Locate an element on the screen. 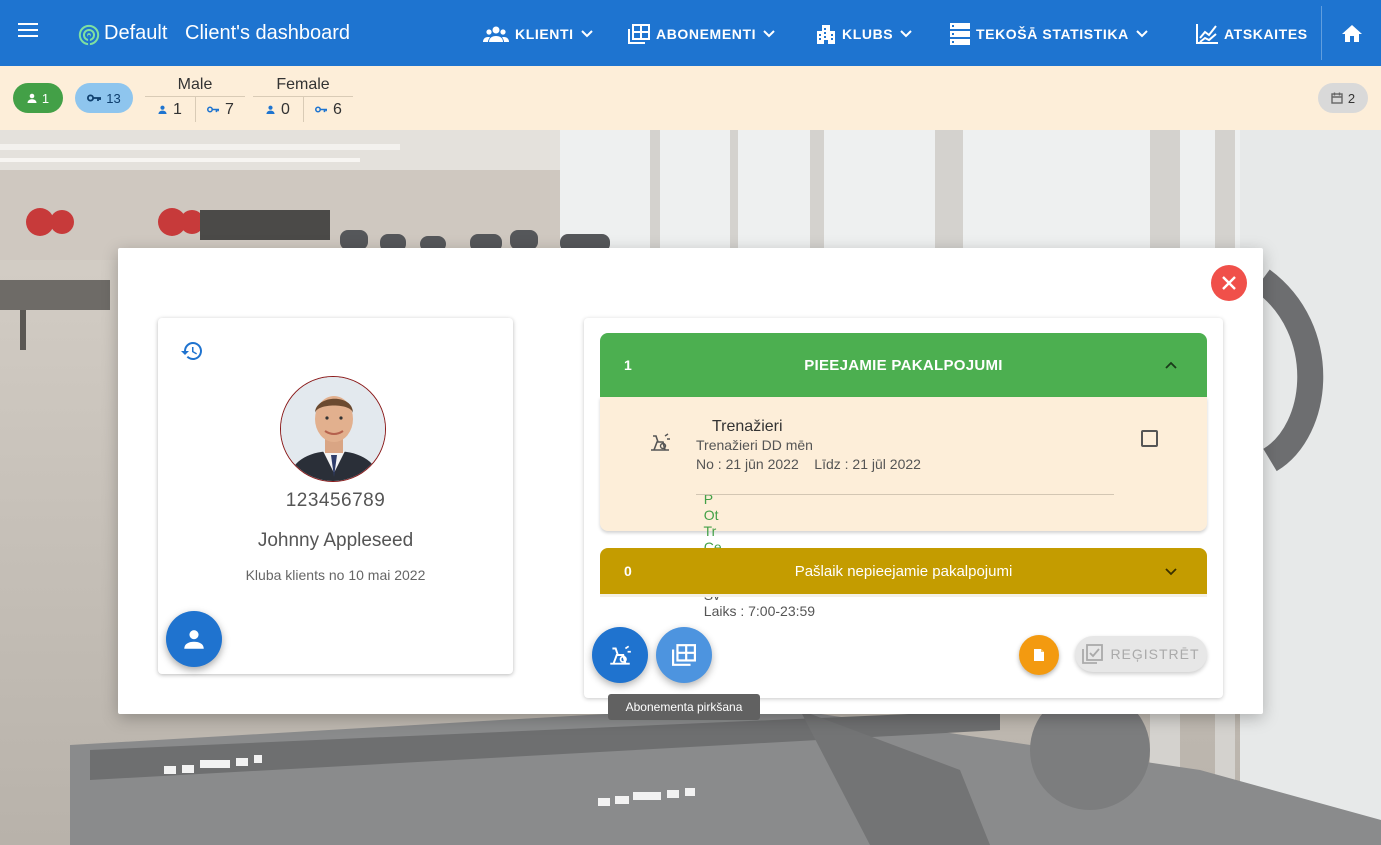 The image size is (1381, 845). service-divider is located at coordinates (905, 494).